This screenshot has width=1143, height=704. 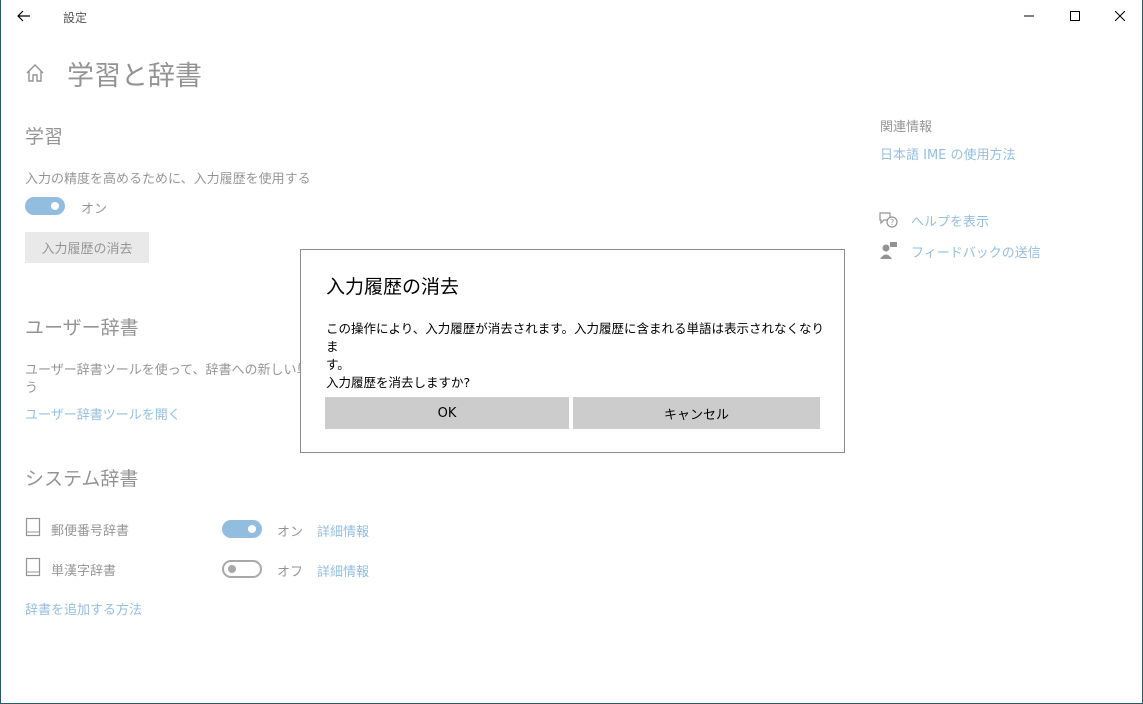 I want to click on back-button, so click(x=24, y=16).